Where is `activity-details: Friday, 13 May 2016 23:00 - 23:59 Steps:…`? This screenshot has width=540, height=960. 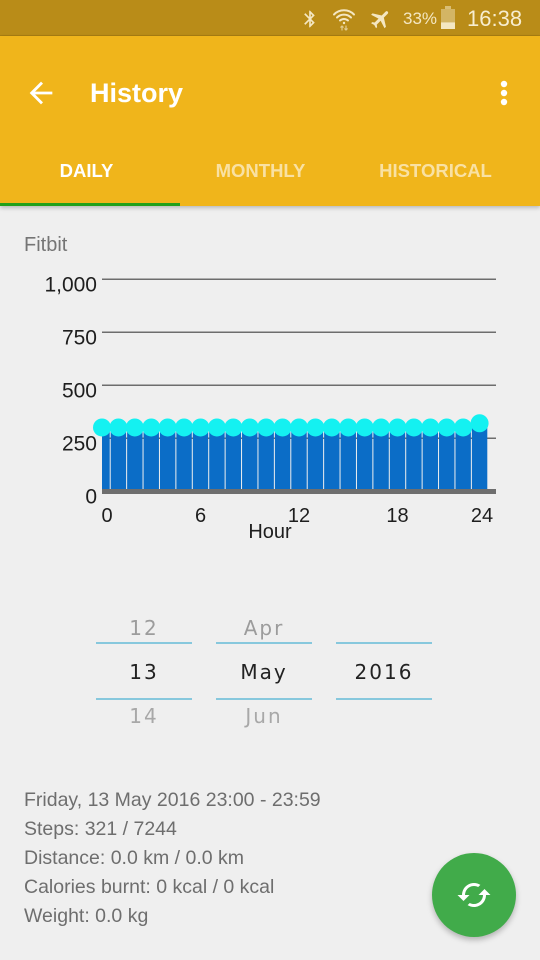 activity-details: Friday, 13 May 2016 23:00 - 23:59 Steps:… is located at coordinates (172, 858).